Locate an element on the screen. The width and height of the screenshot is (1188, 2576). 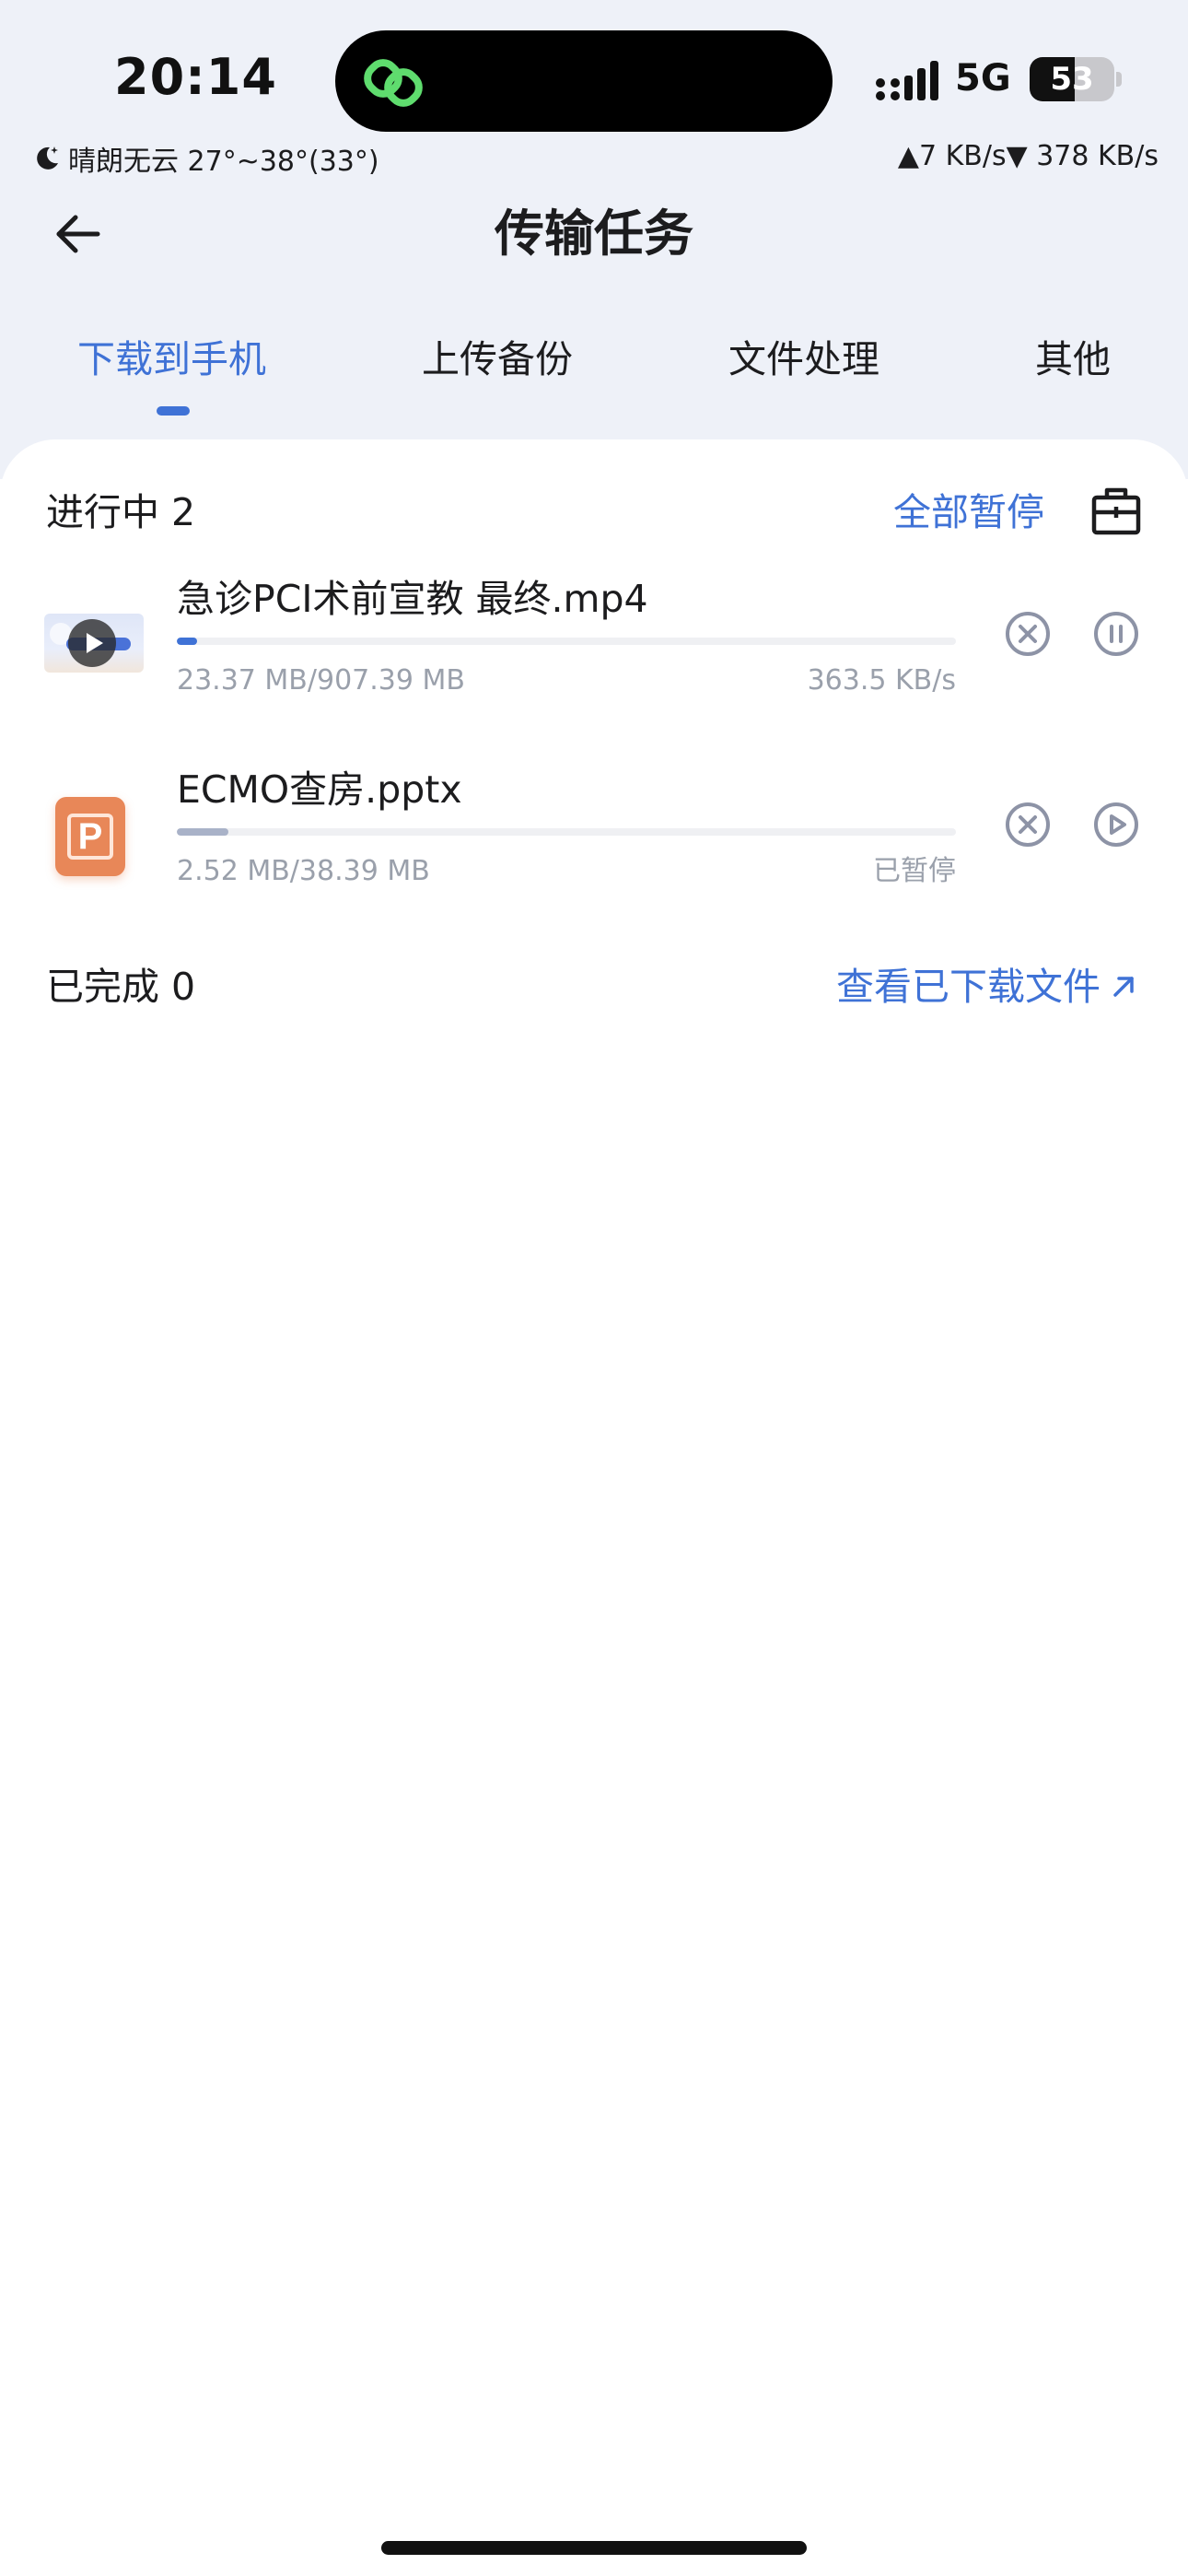
task-file-name: ECMO查房.pptx is located at coordinates (319, 789).